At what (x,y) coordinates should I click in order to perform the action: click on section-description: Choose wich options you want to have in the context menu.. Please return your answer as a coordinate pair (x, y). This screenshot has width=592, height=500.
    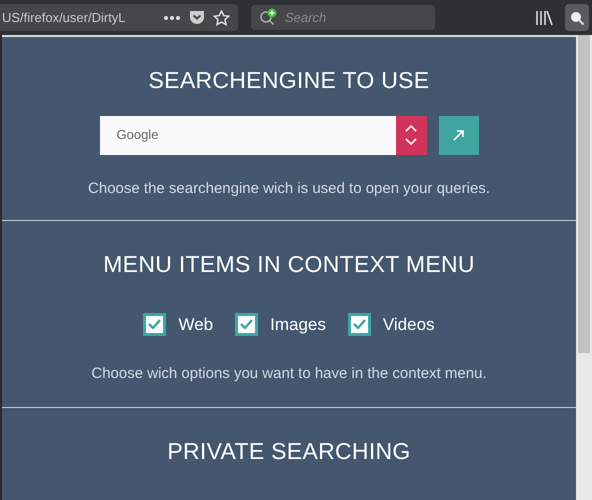
    Looking at the image, I should click on (289, 374).